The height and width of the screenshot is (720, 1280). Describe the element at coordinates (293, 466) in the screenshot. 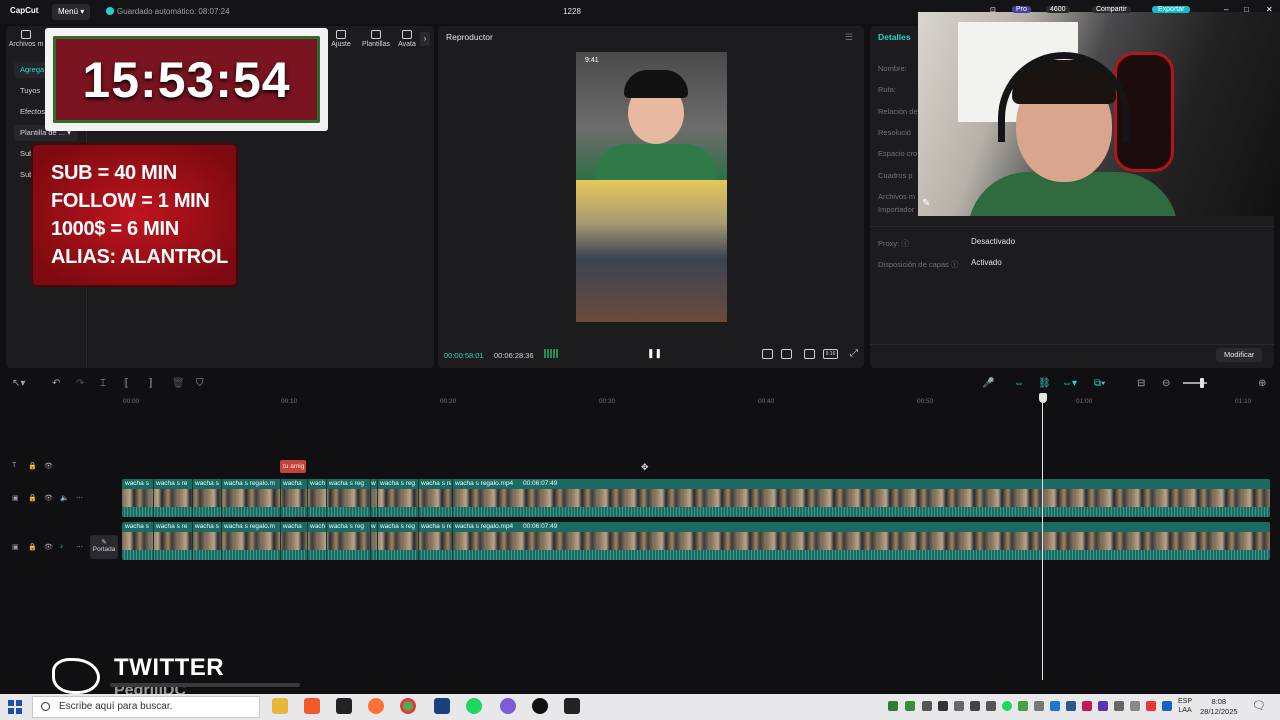

I see `text-clip: tu amig` at that location.